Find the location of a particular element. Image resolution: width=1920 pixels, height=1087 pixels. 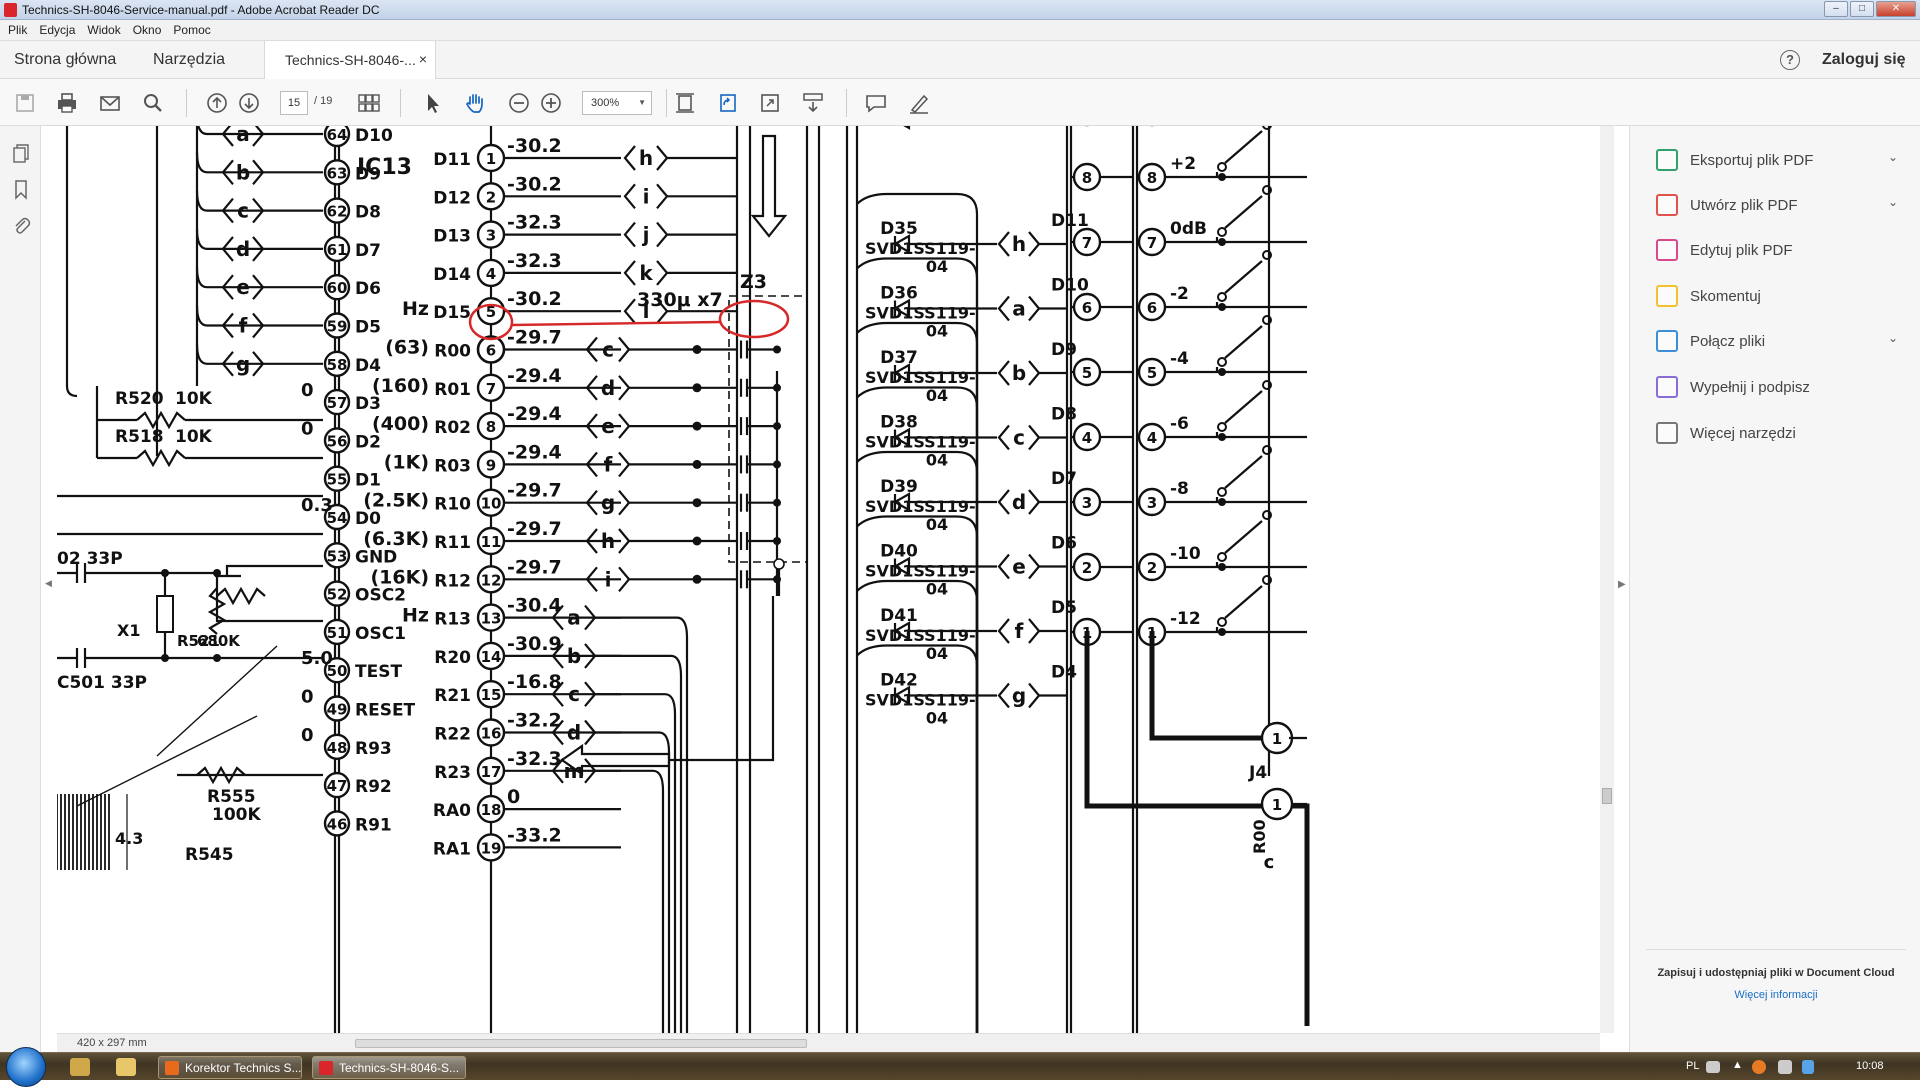

page-thumbnails-icon is located at coordinates (369, 103).